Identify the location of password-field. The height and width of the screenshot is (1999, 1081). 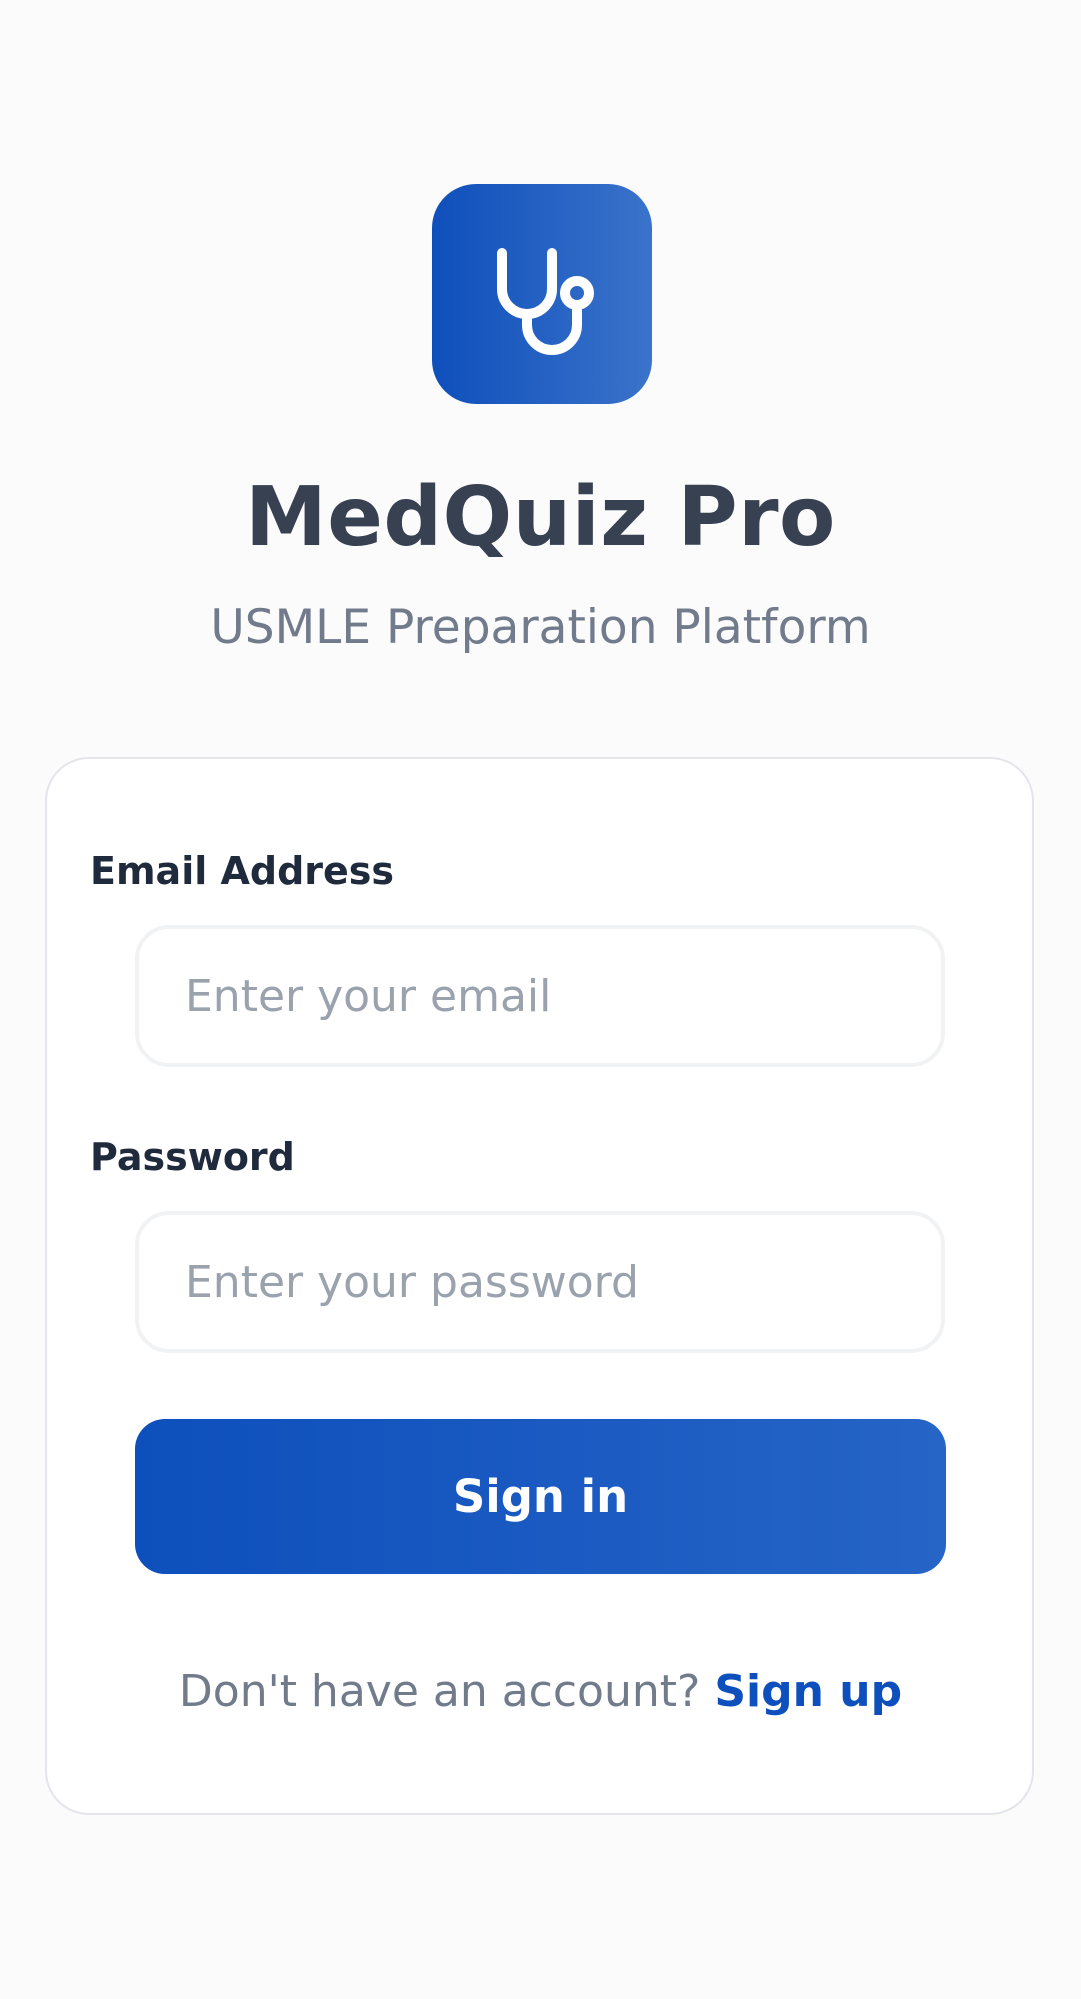
(540, 1282).